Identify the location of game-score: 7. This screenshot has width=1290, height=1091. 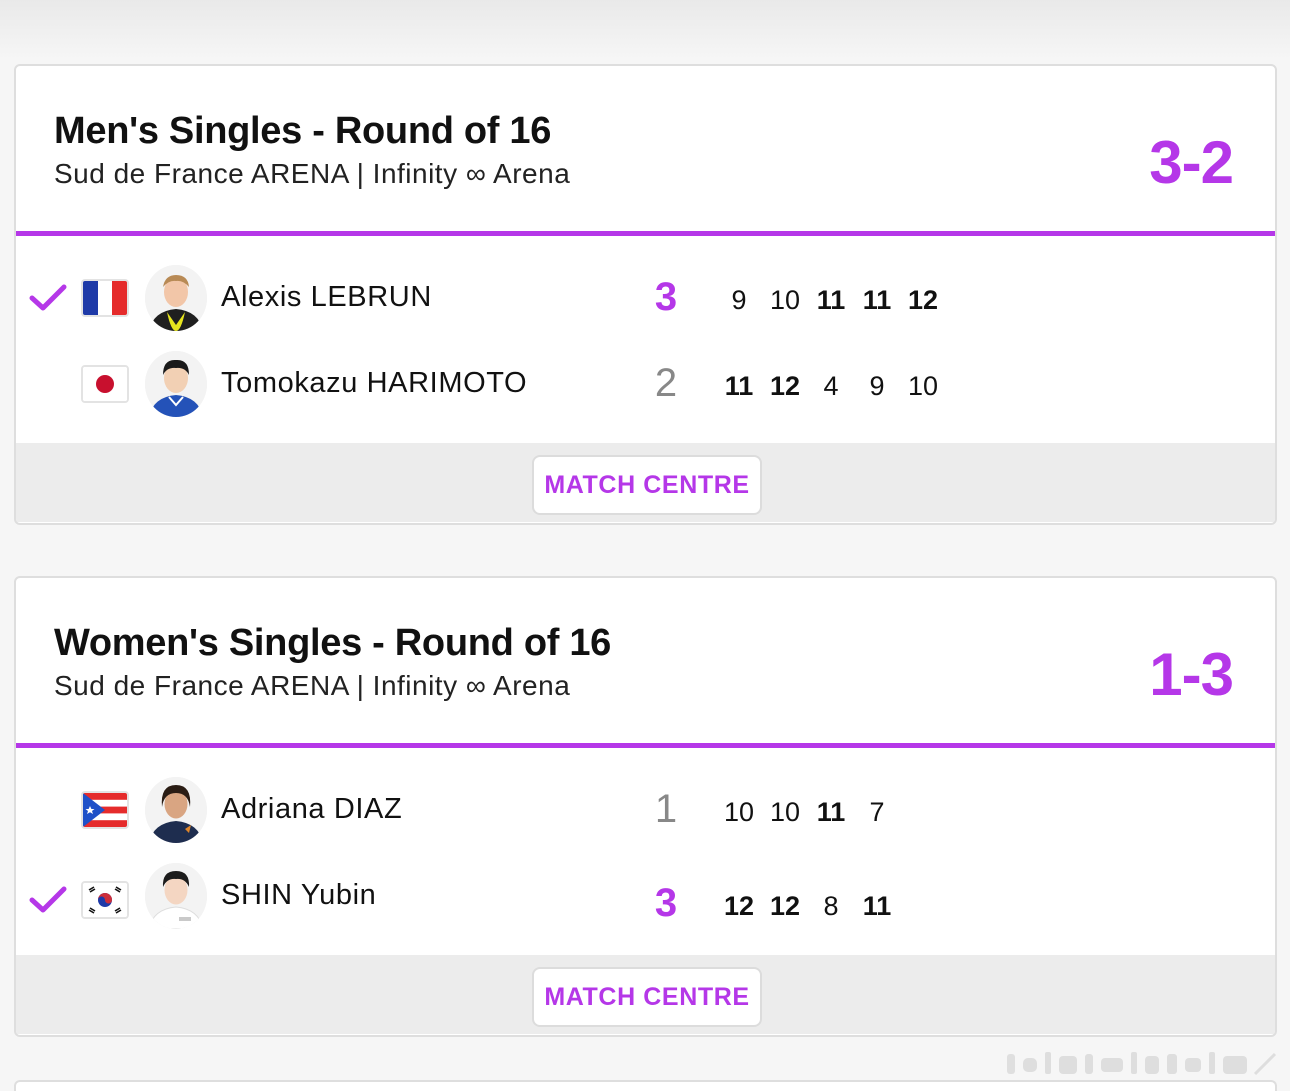
(877, 812).